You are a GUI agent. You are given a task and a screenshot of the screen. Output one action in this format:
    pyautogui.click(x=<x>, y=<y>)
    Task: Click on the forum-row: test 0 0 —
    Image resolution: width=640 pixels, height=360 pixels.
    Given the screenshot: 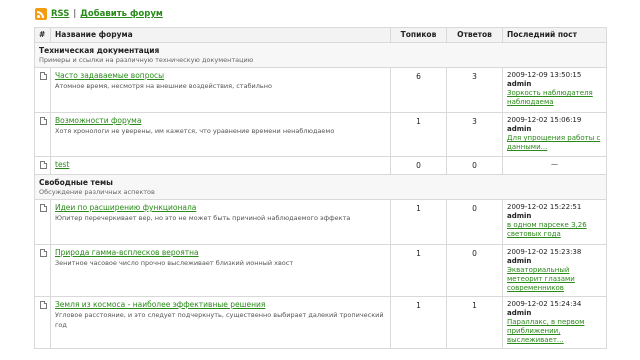 What is the action you would take?
    pyautogui.click(x=320, y=165)
    